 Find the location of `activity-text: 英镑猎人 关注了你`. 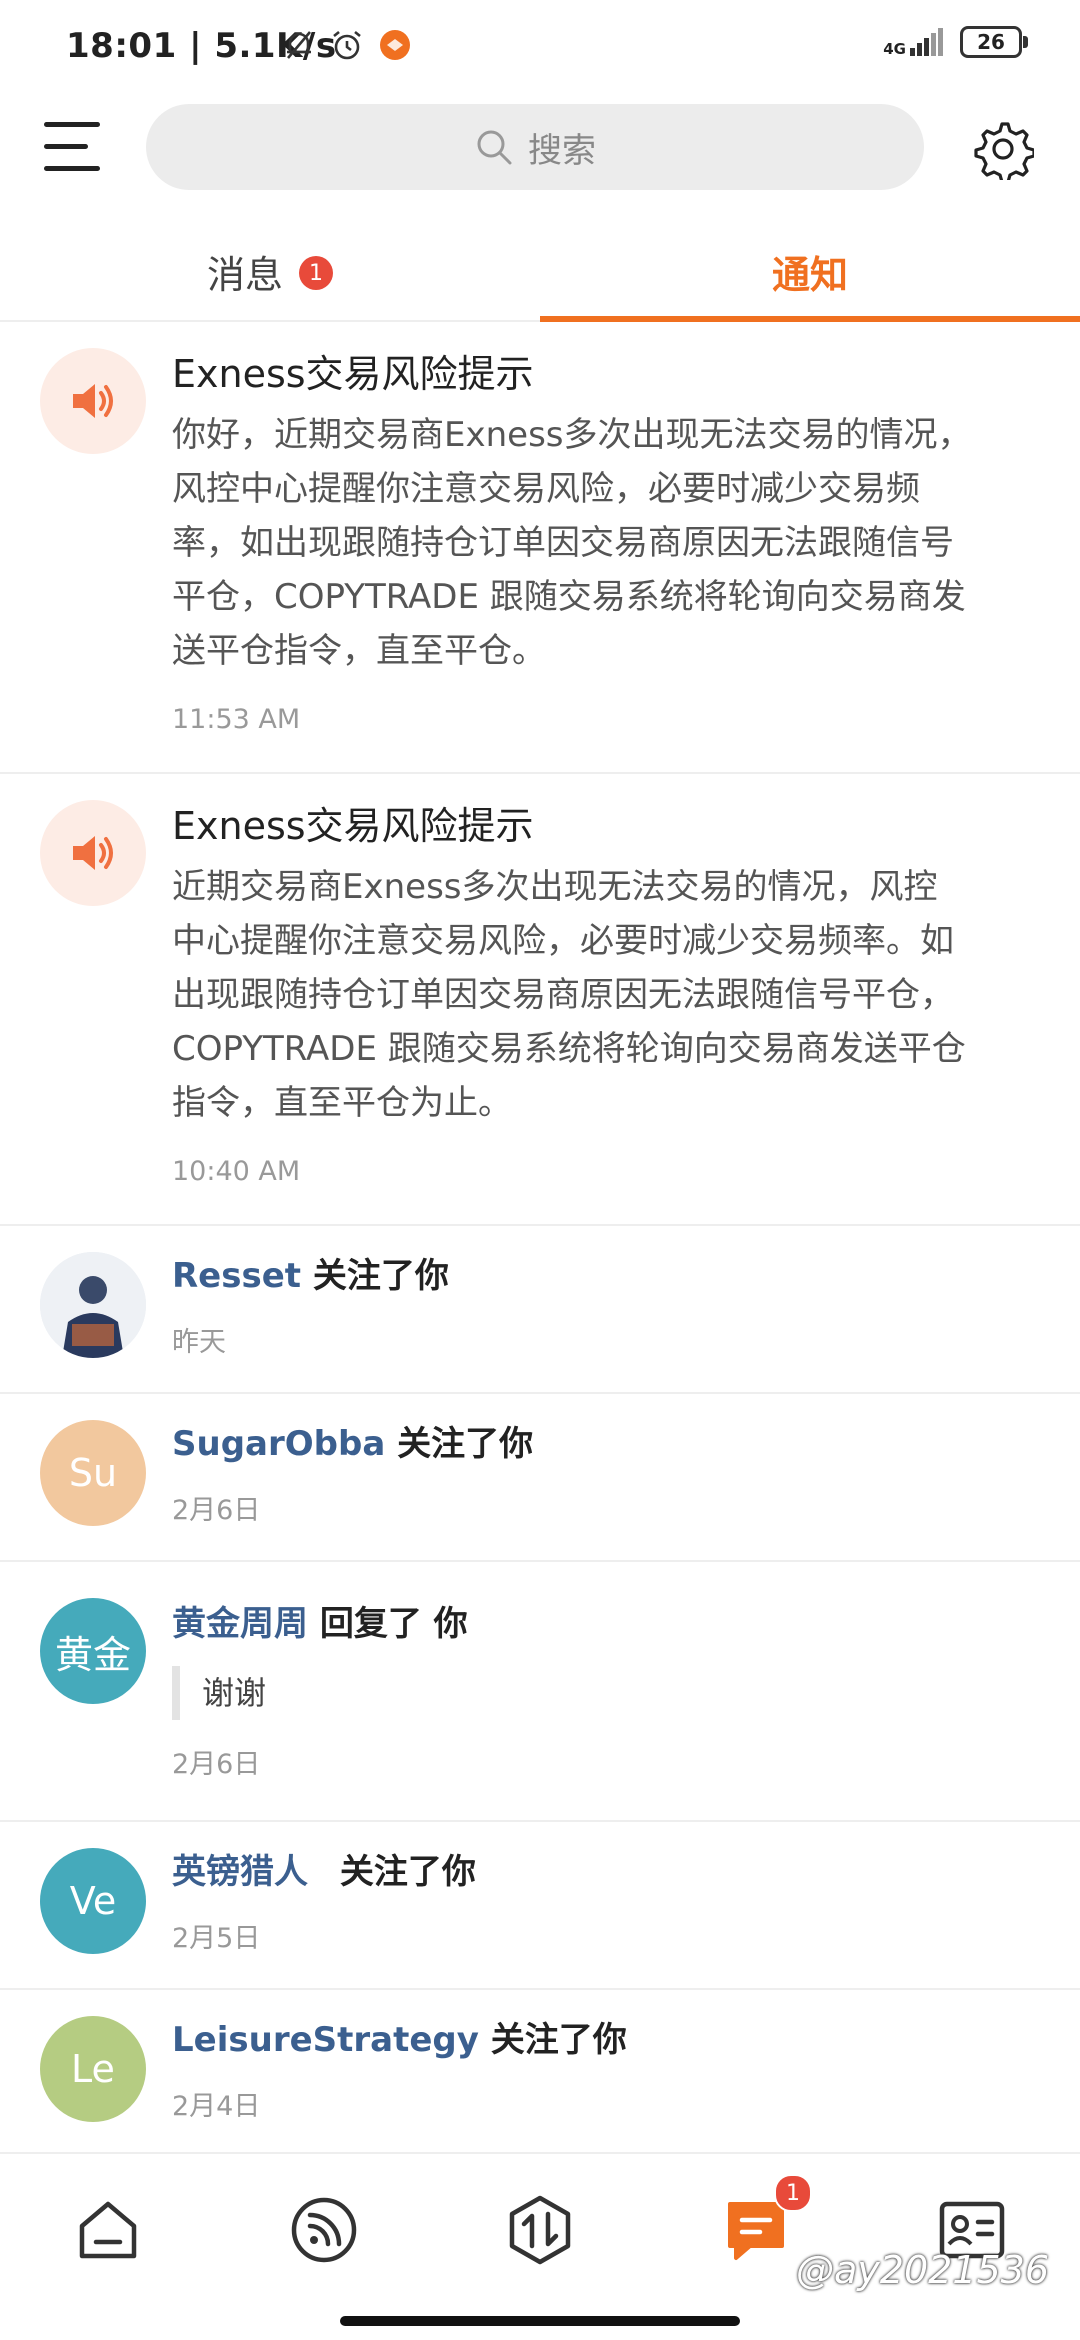

activity-text: 英镑猎人 关注了你 is located at coordinates (611, 1872).